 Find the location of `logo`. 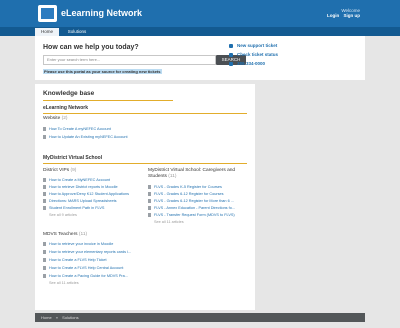

logo is located at coordinates (47, 13).